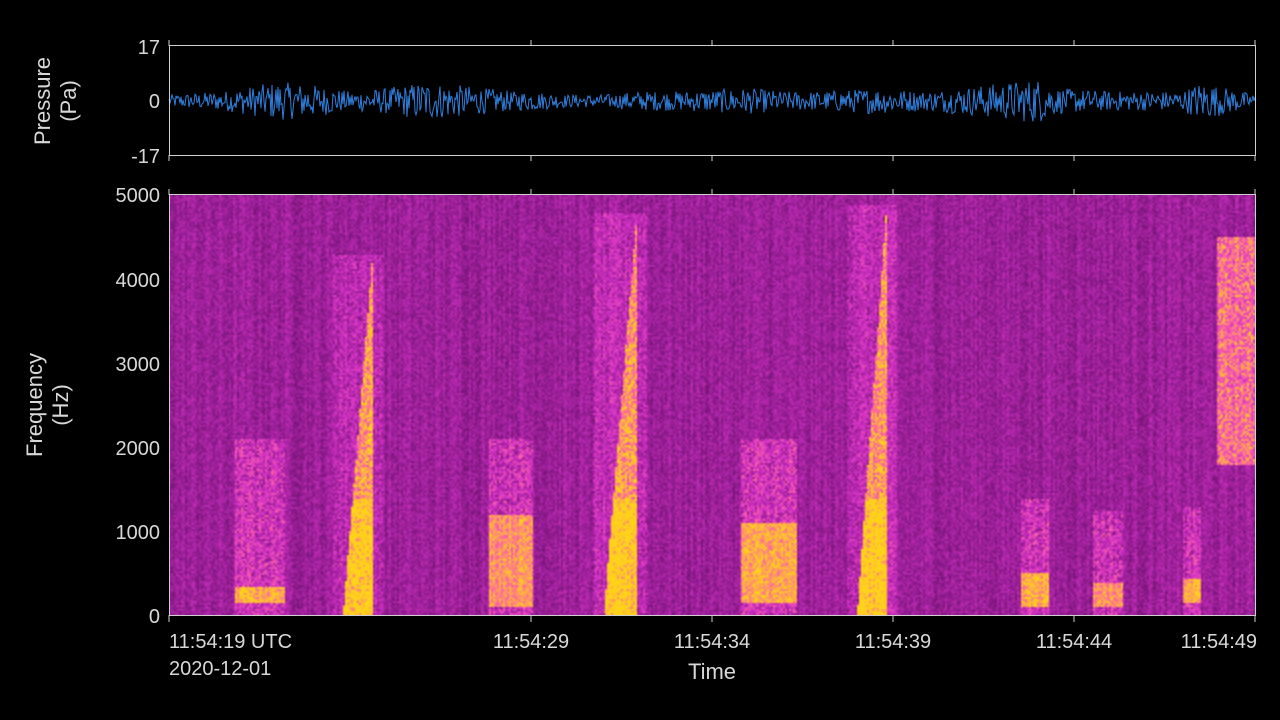 The image size is (1280, 720). What do you see at coordinates (893, 642) in the screenshot?
I see `xtick-label: 11:54:39` at bounding box center [893, 642].